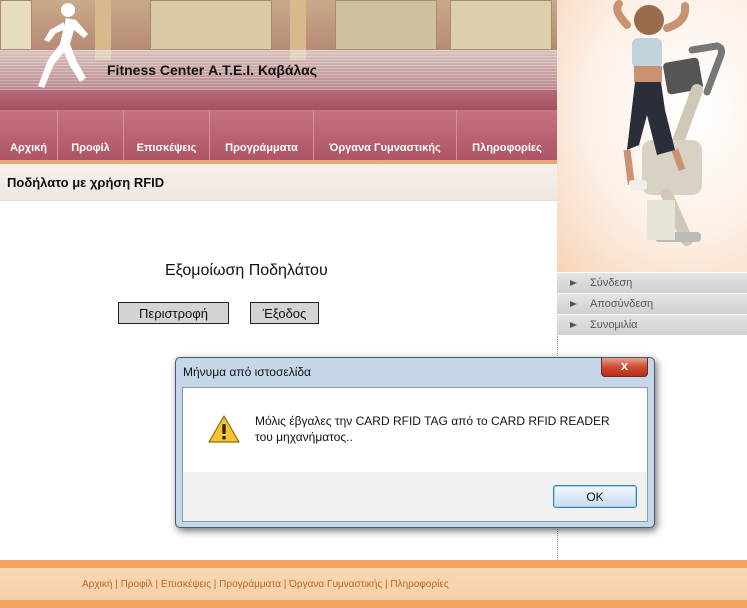  Describe the element at coordinates (419, 584) in the screenshot. I see `footer-link-info: Πληροφορίες` at that location.